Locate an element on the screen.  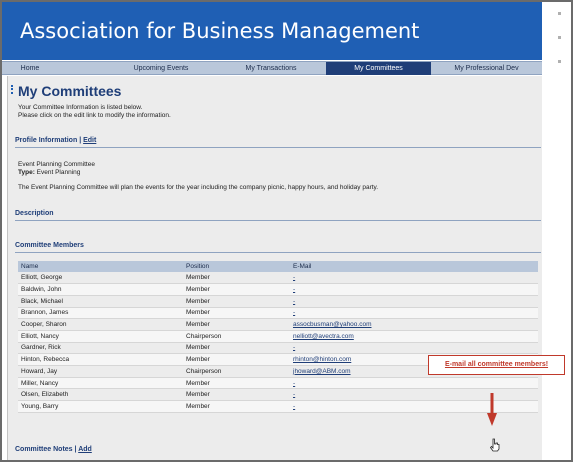
email-all-members-button: E-mail all committee members! is located at coordinates (496, 365).